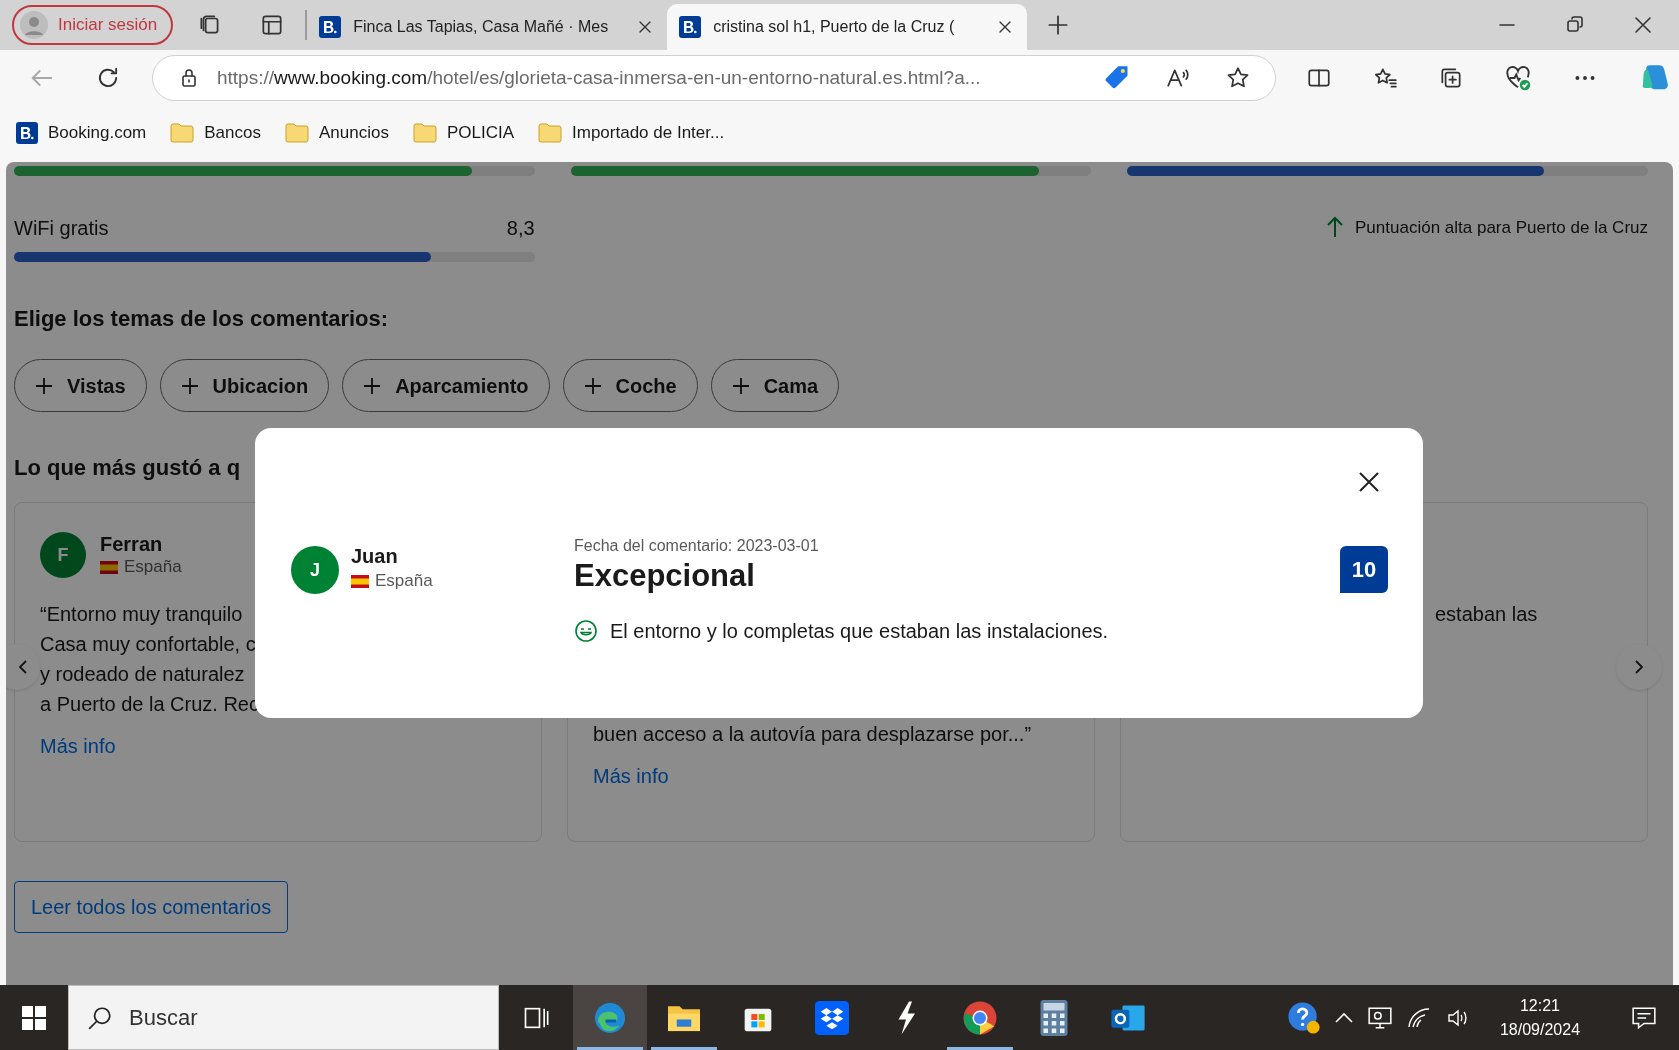 Image resolution: width=1679 pixels, height=1050 pixels. What do you see at coordinates (980, 1017) in the screenshot?
I see `chrome-browser-icon` at bounding box center [980, 1017].